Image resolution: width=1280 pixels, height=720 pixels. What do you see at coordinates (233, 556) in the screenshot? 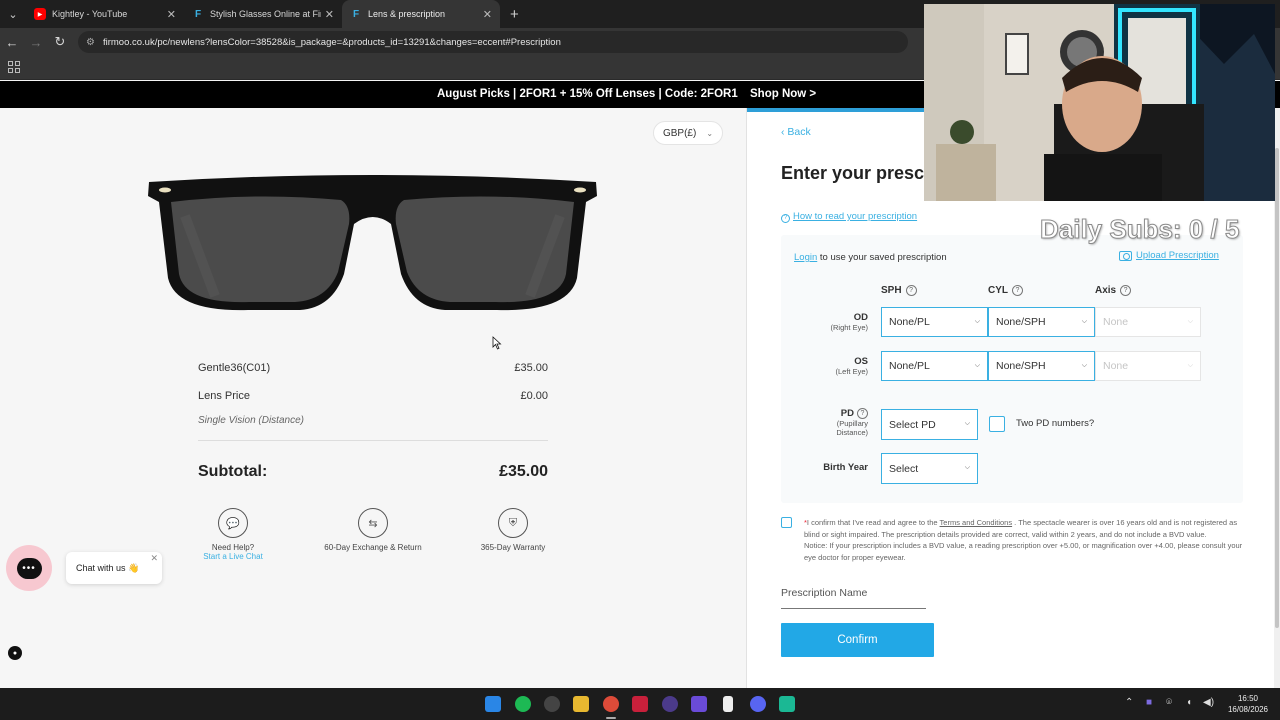
I see `live-chat-link: Start a Live Chat` at bounding box center [233, 556].